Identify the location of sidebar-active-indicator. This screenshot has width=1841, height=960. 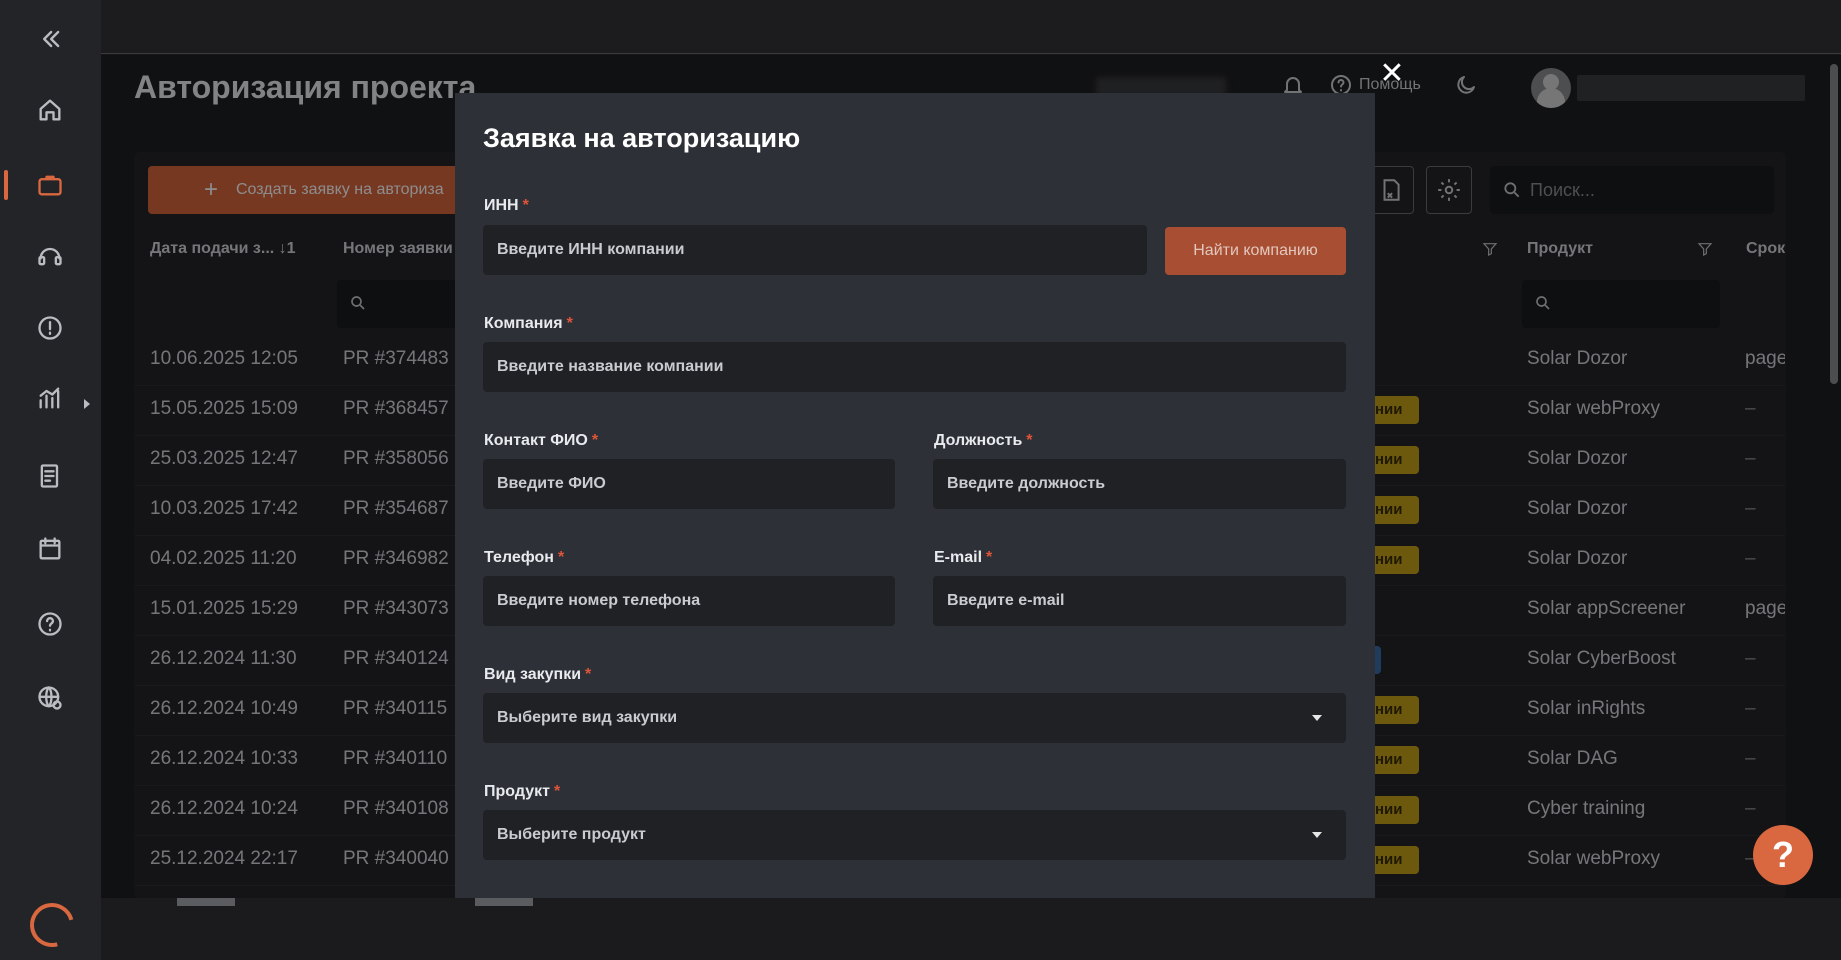
(6, 185).